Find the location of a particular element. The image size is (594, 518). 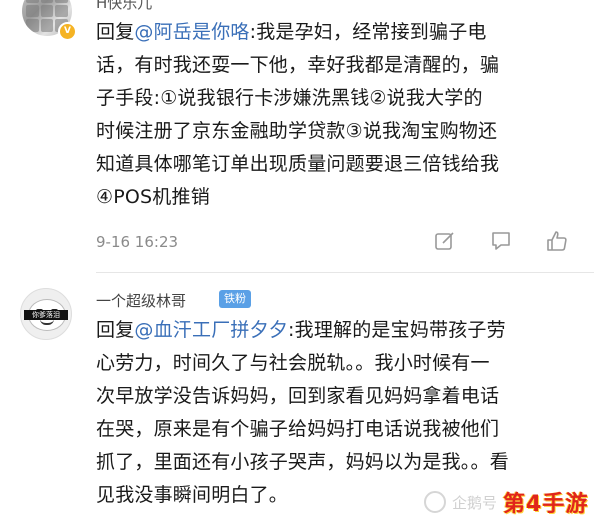

text-line: 子手段:①说我银行卡涉嫌洗黑钱②说我大学的 is located at coordinates (289, 98).